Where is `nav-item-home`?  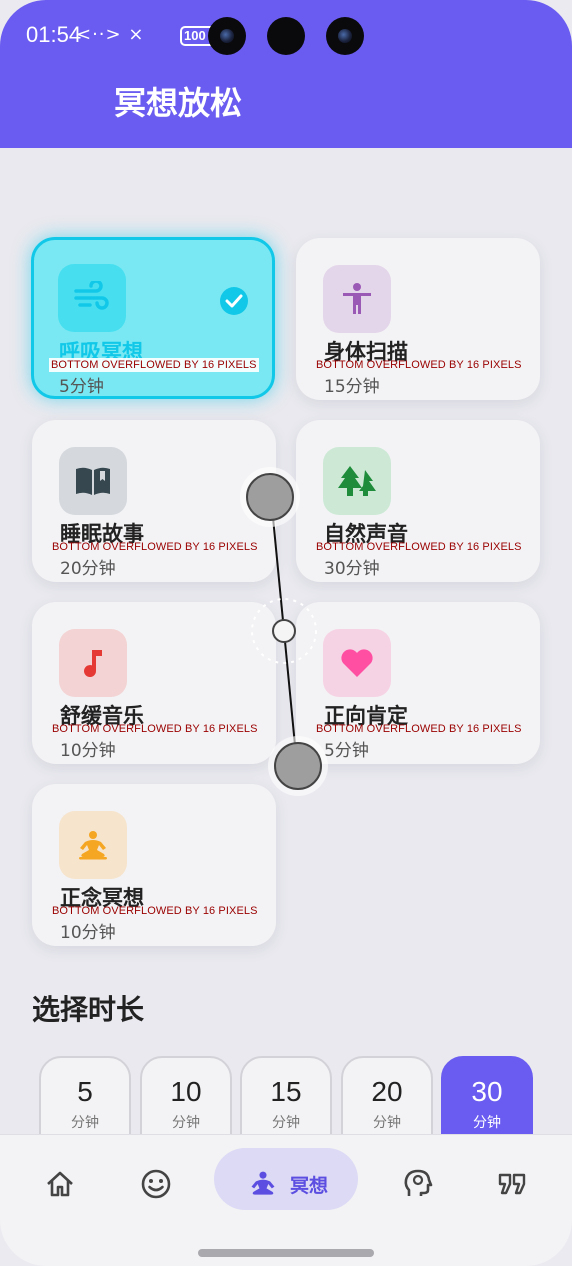
nav-item-home is located at coordinates (60, 1184).